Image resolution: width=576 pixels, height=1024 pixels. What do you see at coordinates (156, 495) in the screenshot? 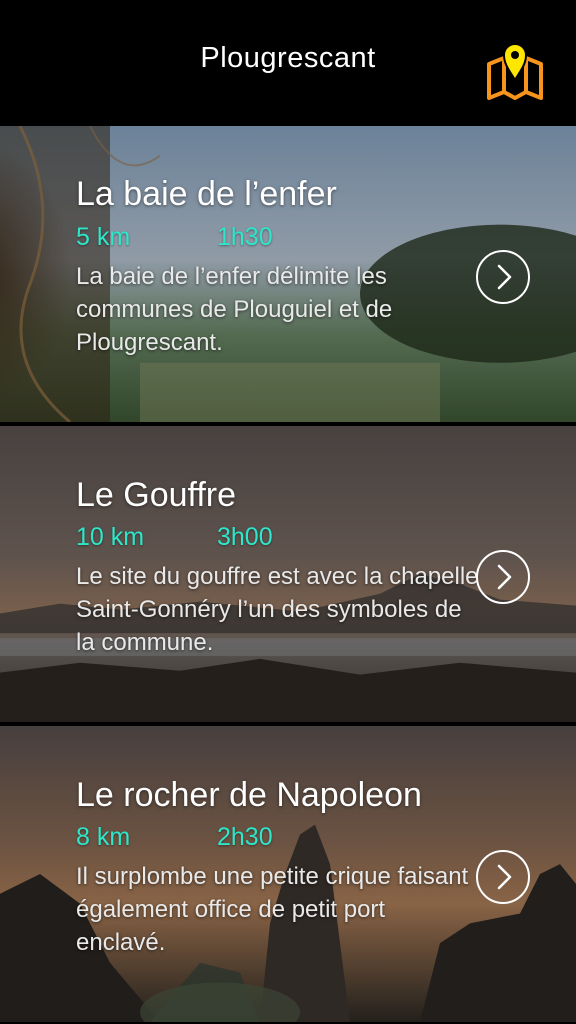
I see `walk-title: Le Gouffre` at bounding box center [156, 495].